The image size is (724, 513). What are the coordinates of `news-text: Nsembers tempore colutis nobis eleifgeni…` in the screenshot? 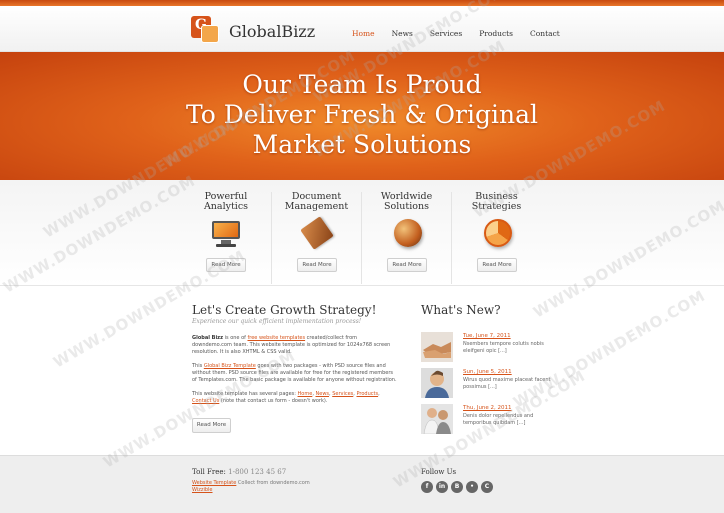 It's located at (503, 347).